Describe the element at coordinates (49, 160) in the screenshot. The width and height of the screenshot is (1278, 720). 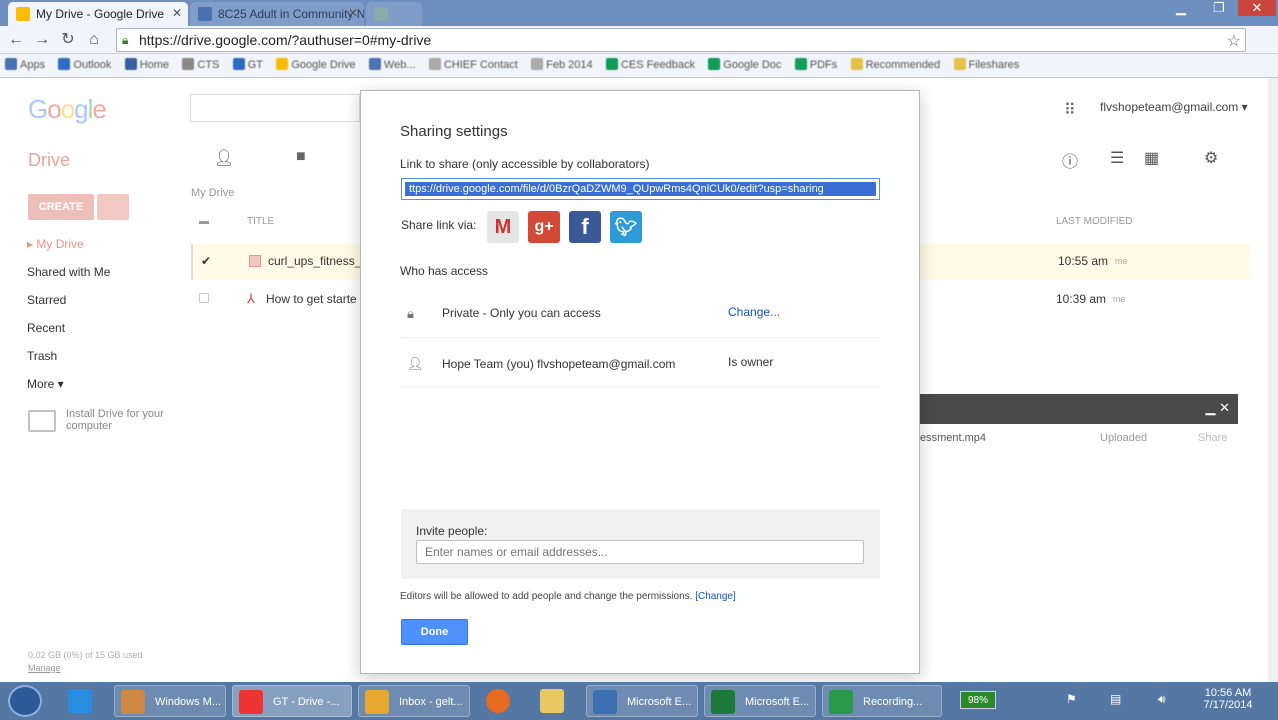
I see `drive-title: Drive` at that location.